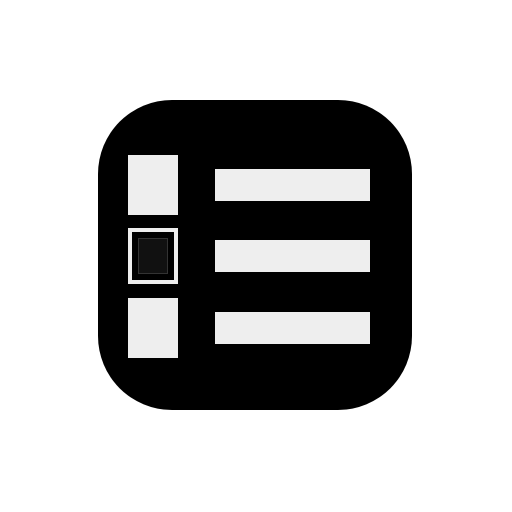  I want to click on selected-checkbox-icon, so click(153, 256).